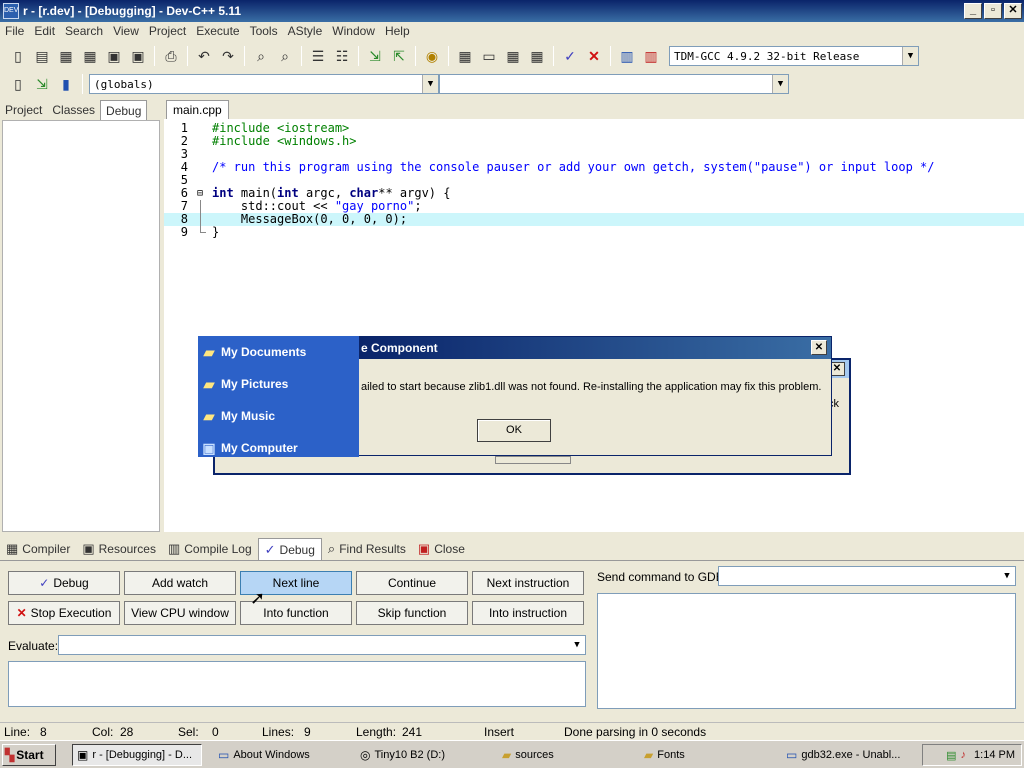  What do you see at coordinates (412, 583) in the screenshot?
I see `continue-button: Continue` at bounding box center [412, 583].